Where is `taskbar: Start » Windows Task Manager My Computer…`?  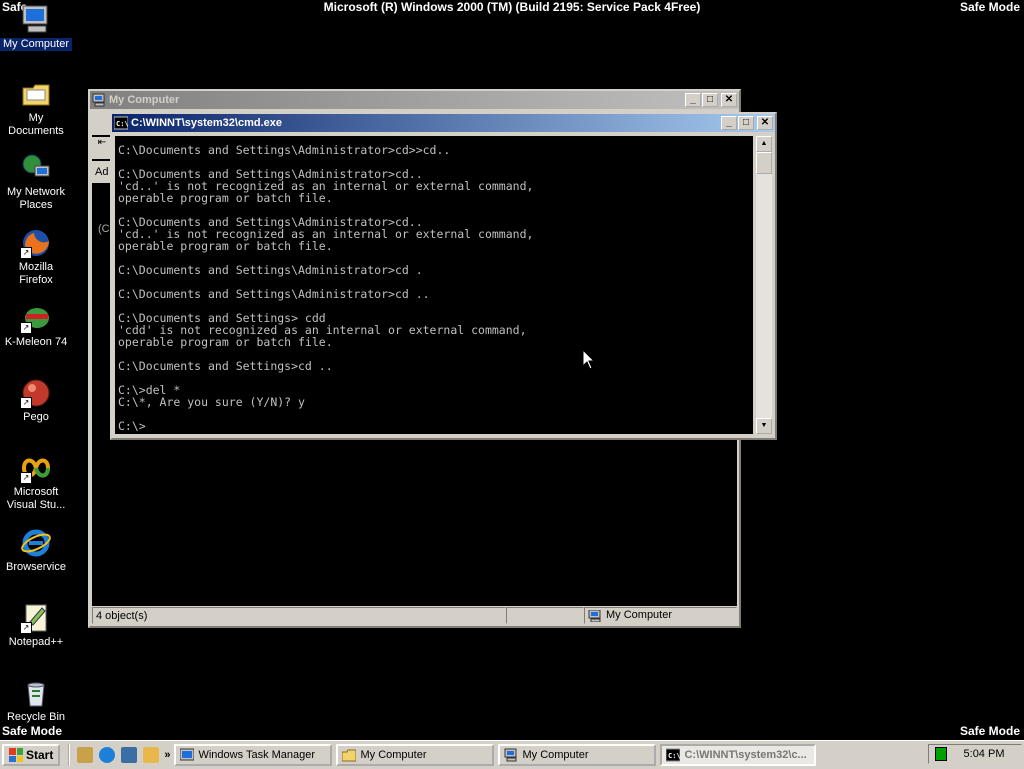 taskbar: Start » Windows Task Manager My Computer… is located at coordinates (512, 754).